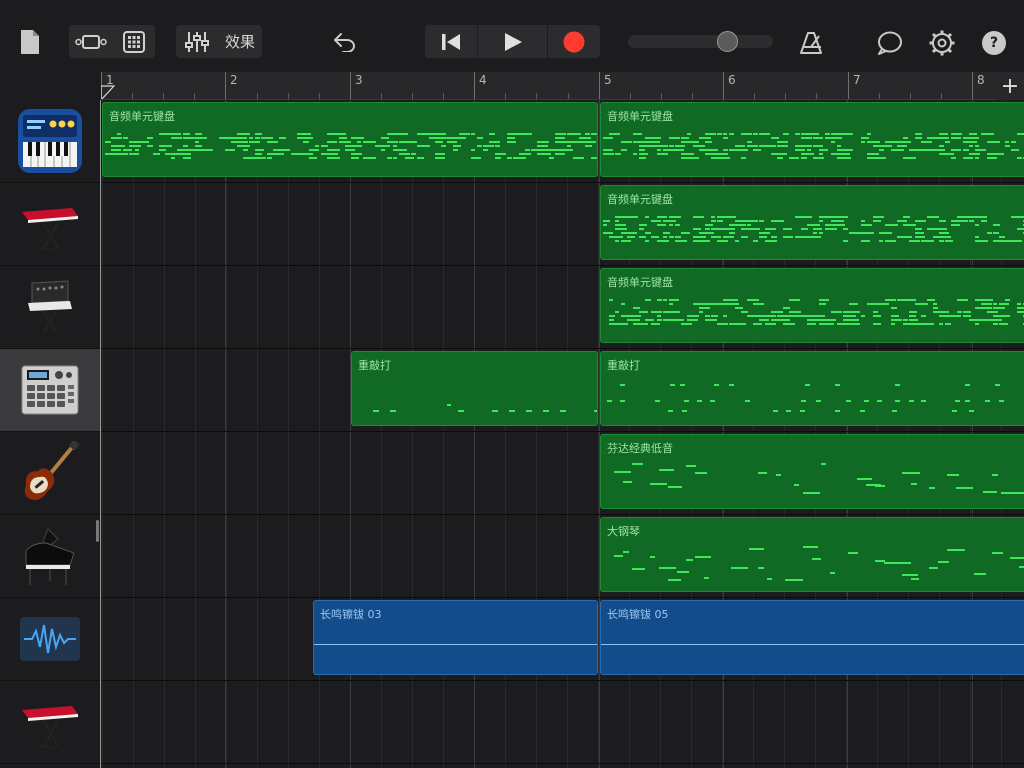  I want to click on live-loops-grid-button, so click(133, 41).